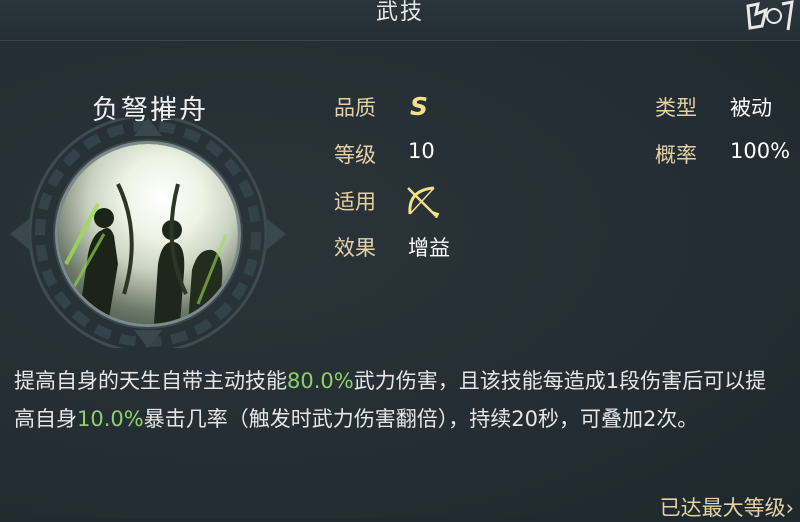 The width and height of the screenshot is (800, 522). Describe the element at coordinates (355, 155) in the screenshot. I see `level-label: 等级` at that location.